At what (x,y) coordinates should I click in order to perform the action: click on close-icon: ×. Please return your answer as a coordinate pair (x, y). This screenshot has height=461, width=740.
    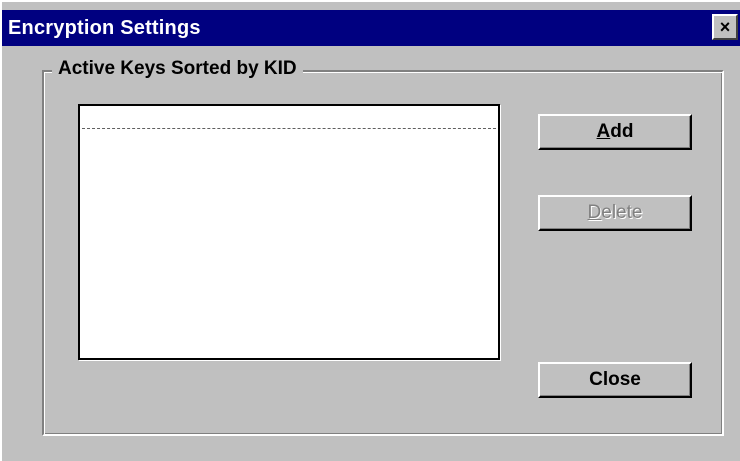
    Looking at the image, I should click on (725, 27).